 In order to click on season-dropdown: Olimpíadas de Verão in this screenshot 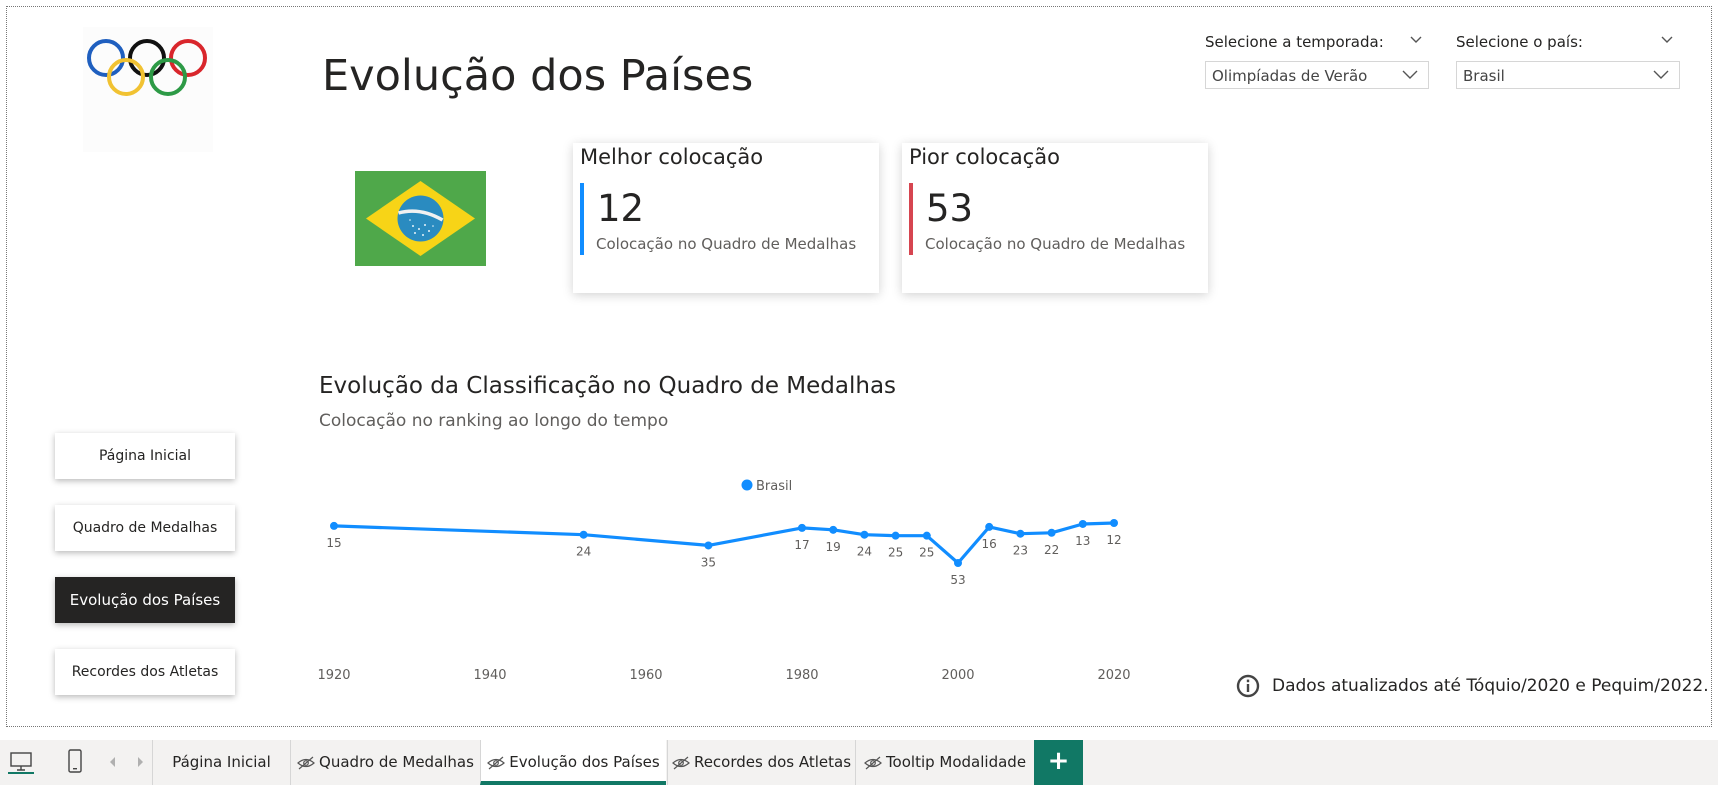, I will do `click(1317, 75)`.